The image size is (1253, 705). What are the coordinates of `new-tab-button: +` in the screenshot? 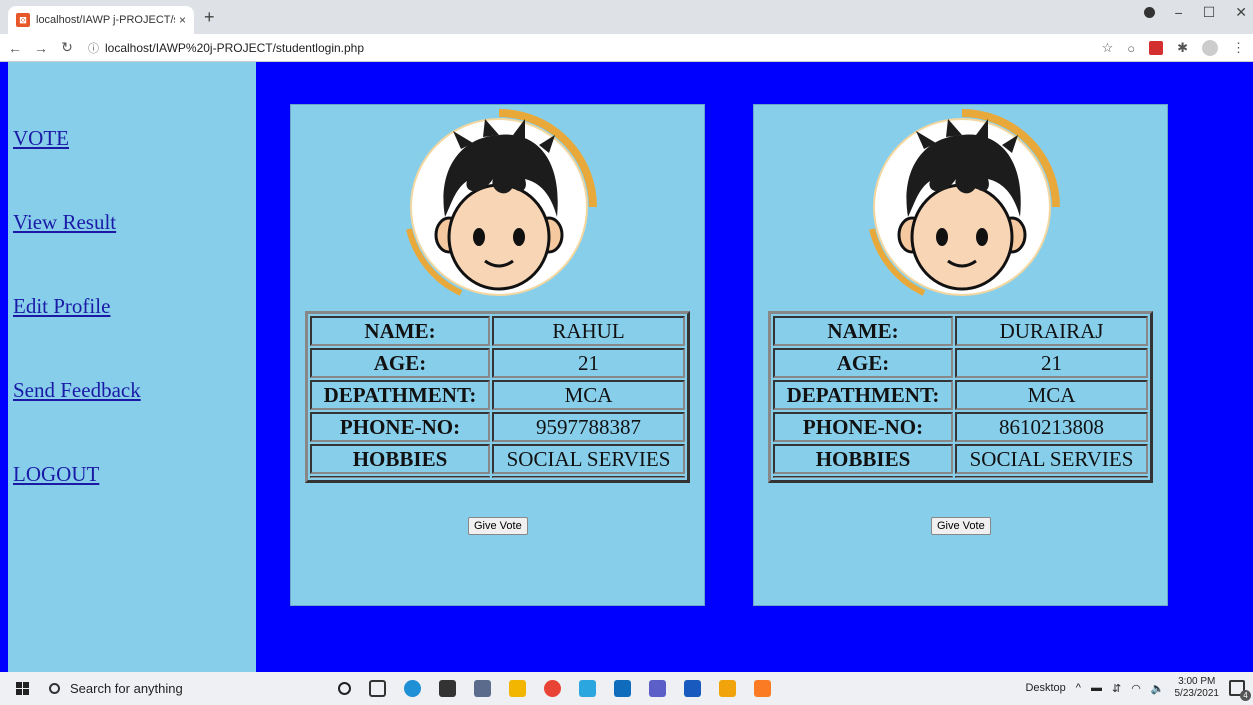 It's located at (209, 17).